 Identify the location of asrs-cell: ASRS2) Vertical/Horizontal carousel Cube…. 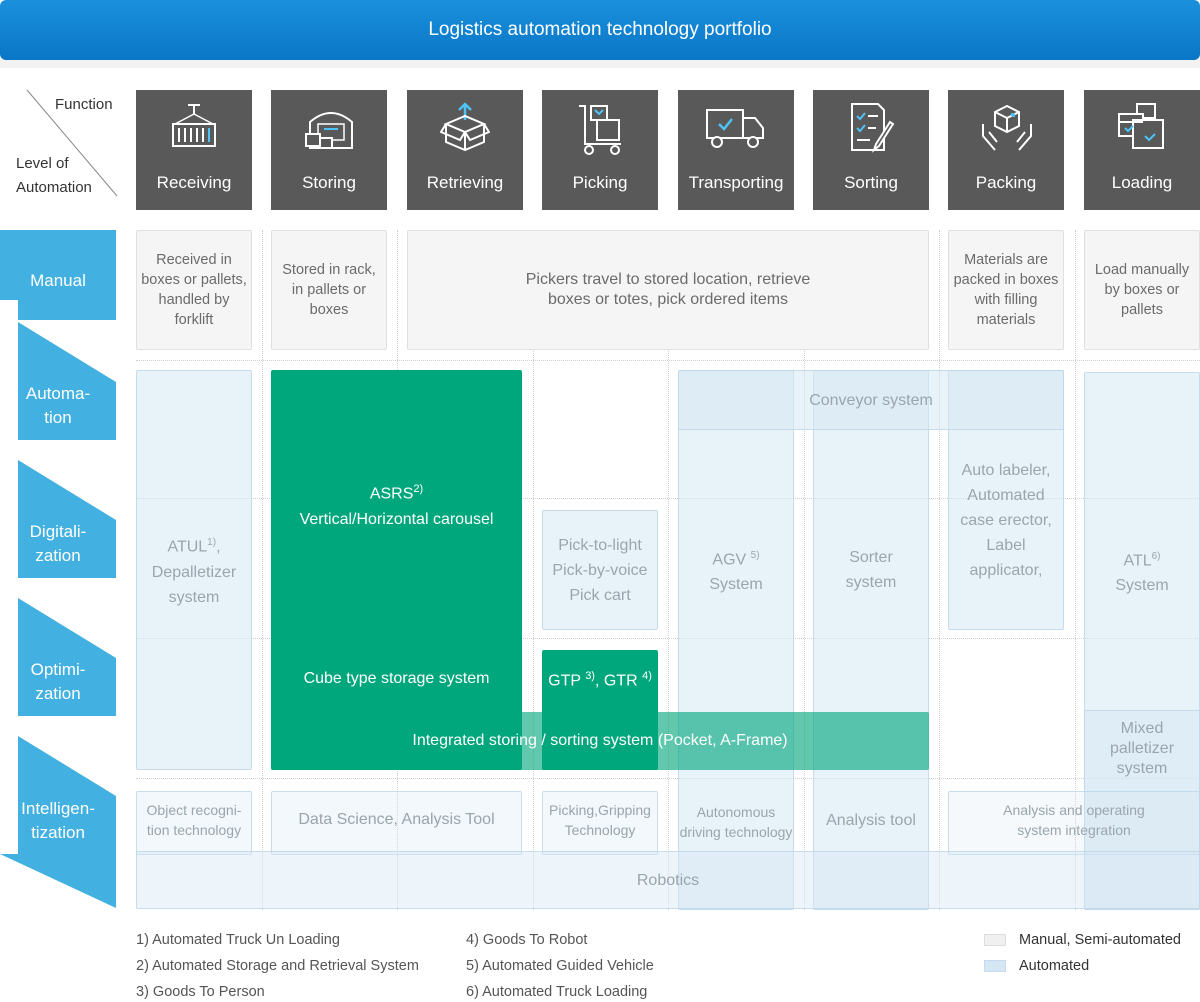
(396, 570).